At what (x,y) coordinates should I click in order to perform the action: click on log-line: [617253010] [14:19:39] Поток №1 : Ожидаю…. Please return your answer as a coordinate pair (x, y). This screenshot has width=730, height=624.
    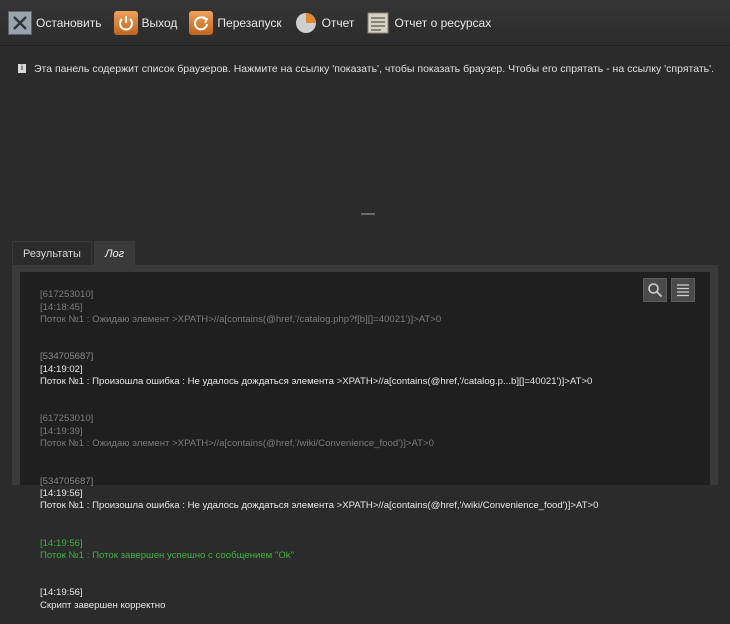
    Looking at the image, I should click on (365, 432).